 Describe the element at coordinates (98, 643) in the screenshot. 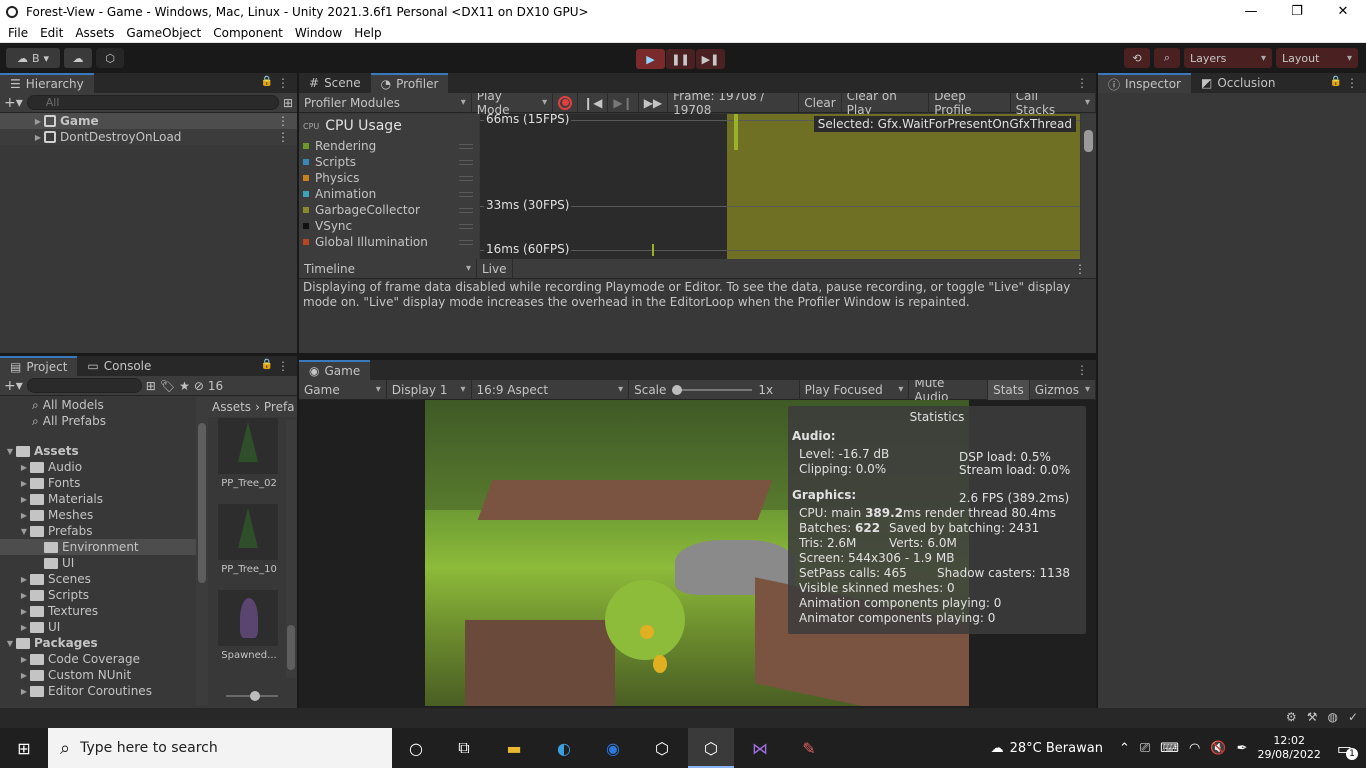

I see `project-tree-item: ▼ Packages` at that location.